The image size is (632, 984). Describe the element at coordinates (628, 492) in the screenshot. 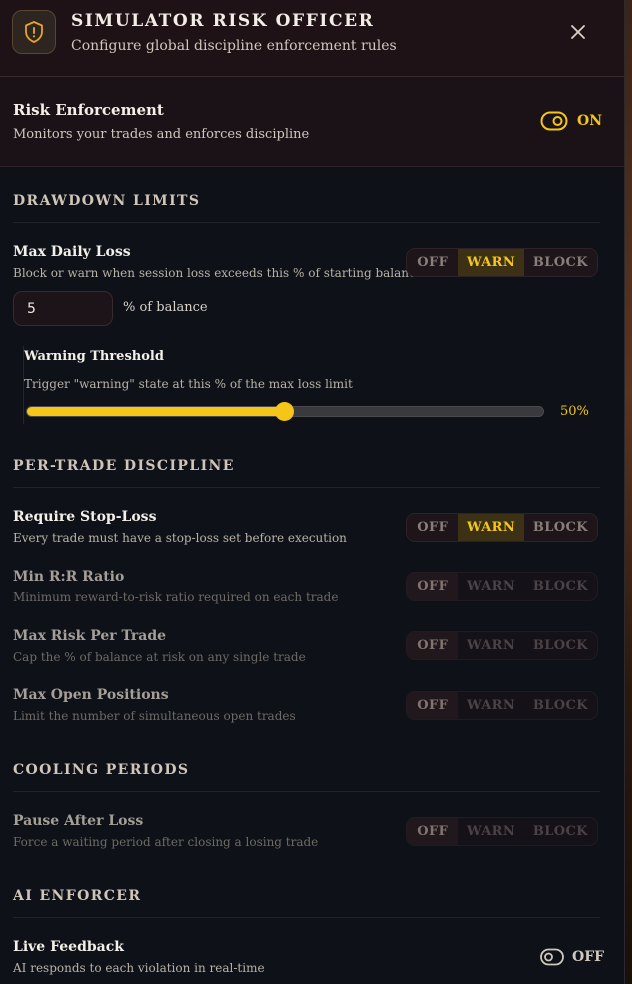

I see `background-edge` at that location.